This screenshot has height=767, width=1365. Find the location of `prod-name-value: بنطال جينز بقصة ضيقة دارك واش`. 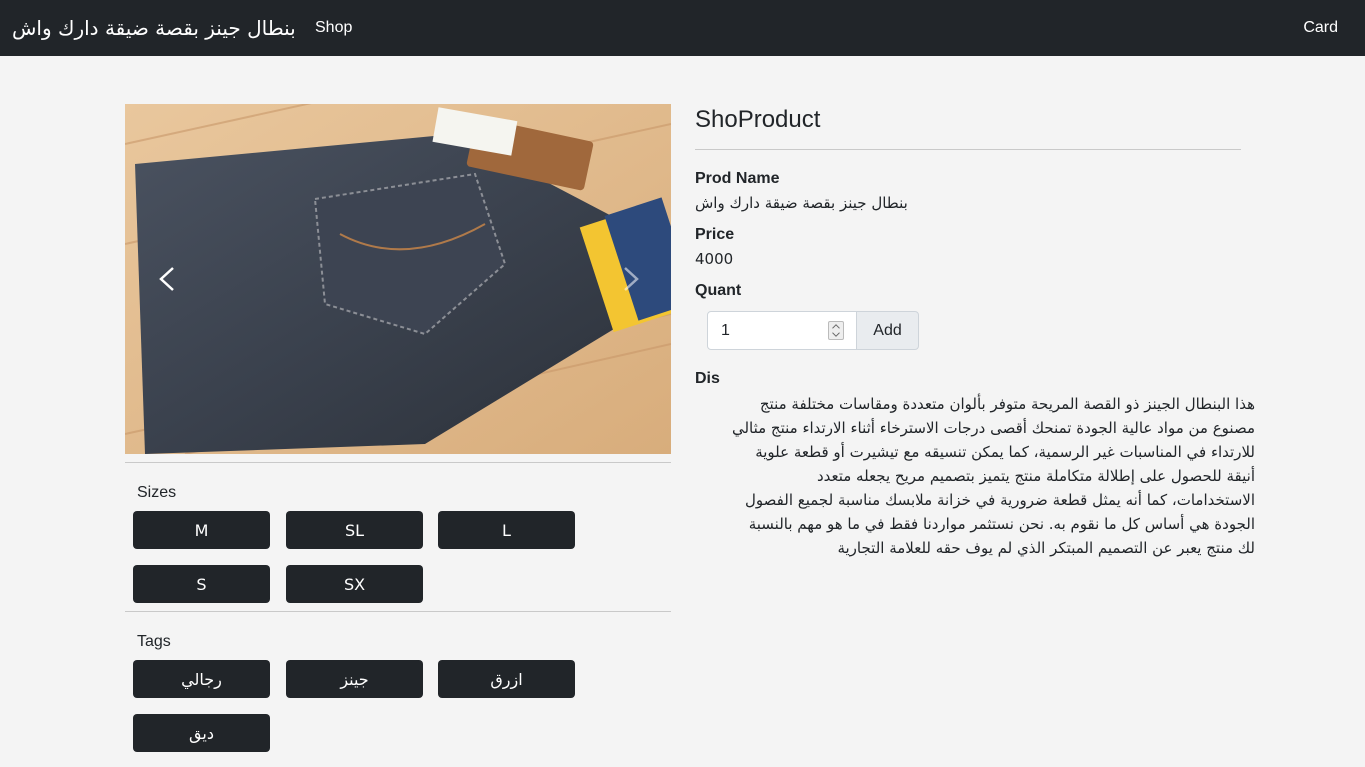

prod-name-value: بنطال جينز بقصة ضيقة دارك واش is located at coordinates (801, 203).